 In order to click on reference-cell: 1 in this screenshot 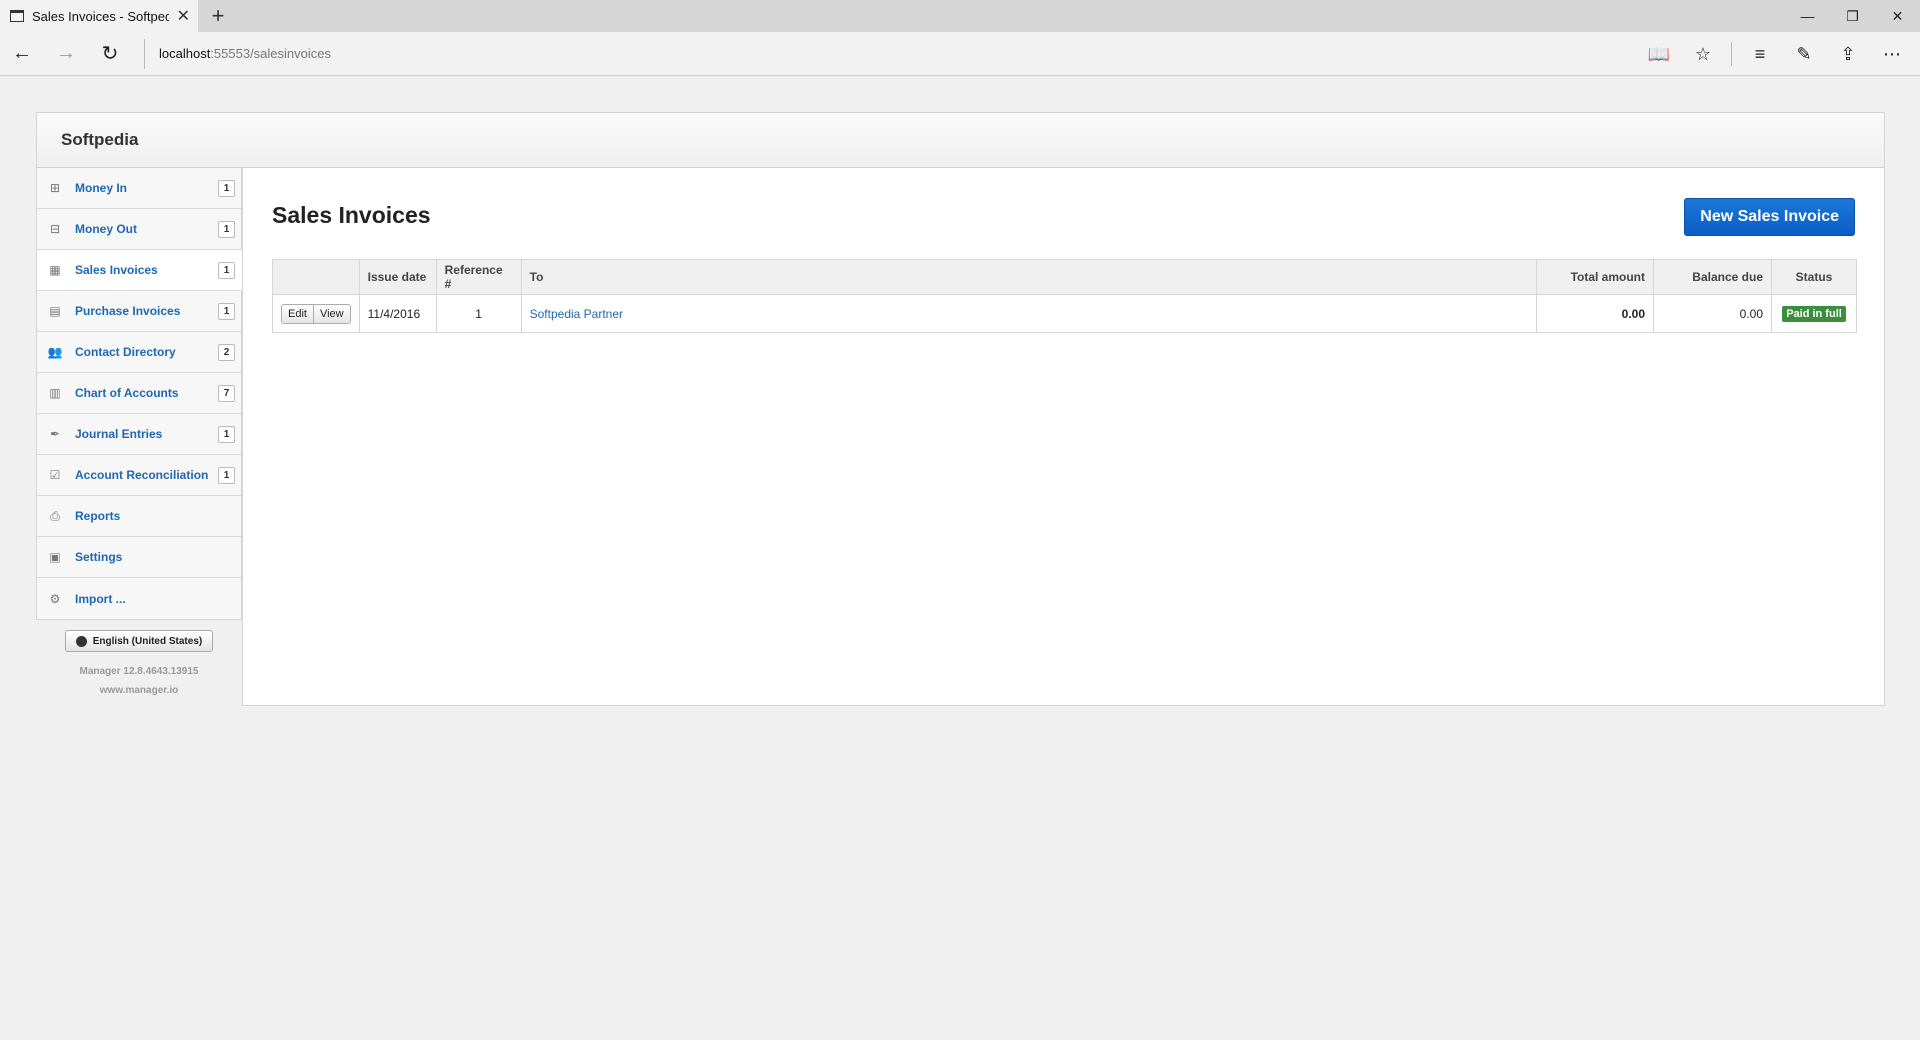, I will do `click(478, 313)`.